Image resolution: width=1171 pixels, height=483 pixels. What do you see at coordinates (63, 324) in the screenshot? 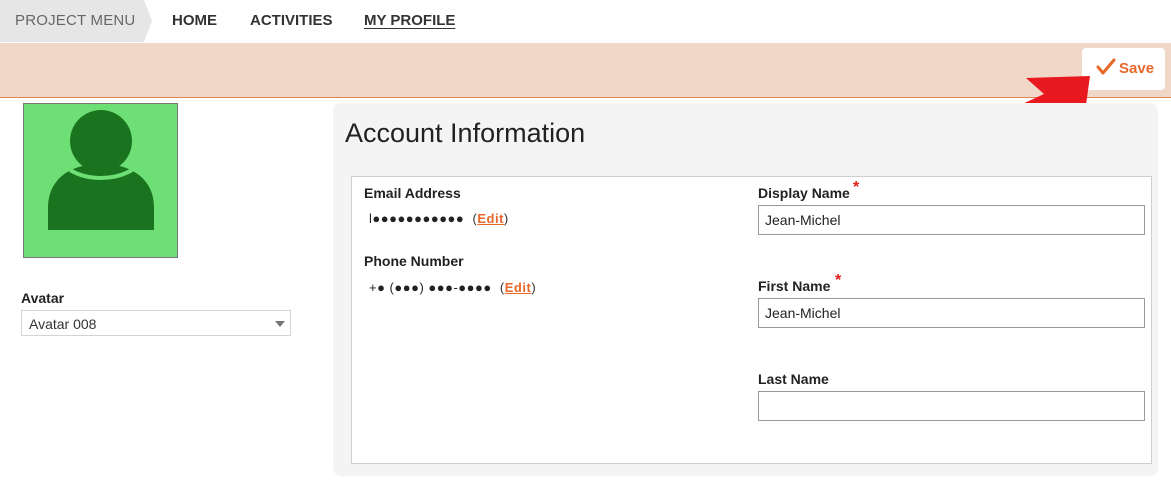
I see `avatar-select-value: Avatar 008` at bounding box center [63, 324].